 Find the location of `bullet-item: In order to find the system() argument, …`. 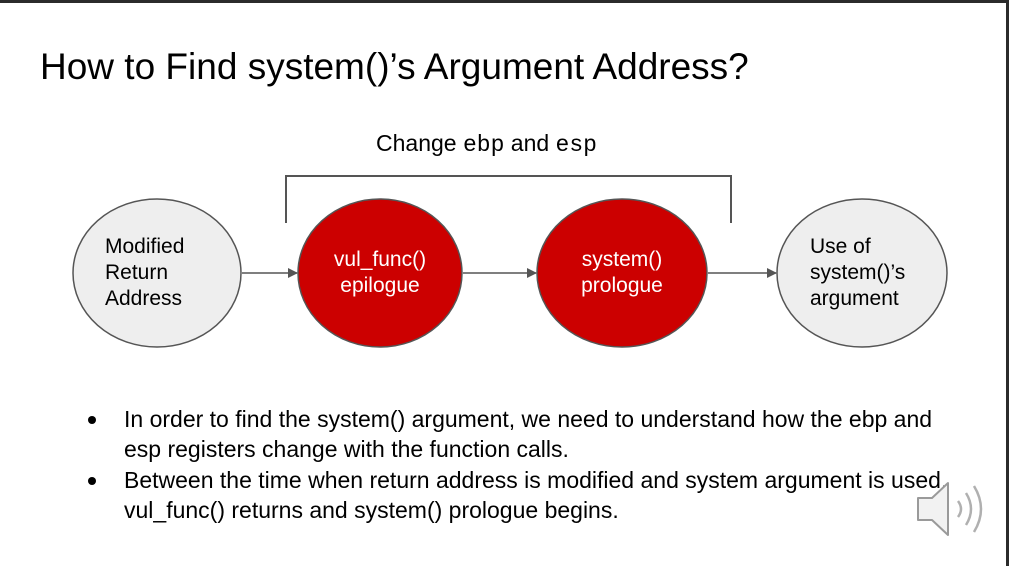

bullet-item: In order to find the system() argument, … is located at coordinates (518, 434).